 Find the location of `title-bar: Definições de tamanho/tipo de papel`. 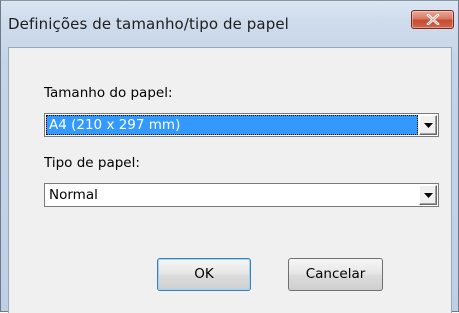

title-bar: Definições de tamanho/tipo de papel is located at coordinates (229, 24).